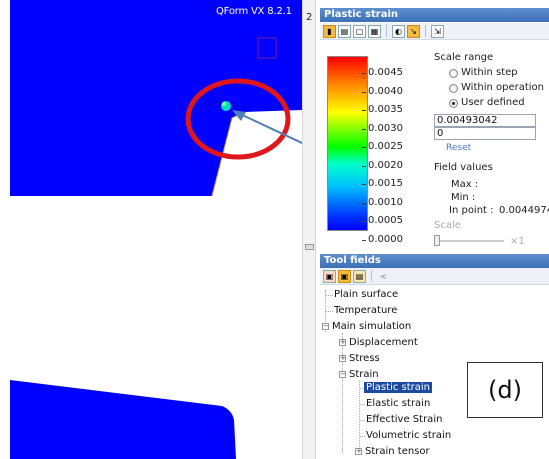 Image resolution: width=549 pixels, height=459 pixels. Describe the element at coordinates (464, 57) in the screenshot. I see `scale-range-label: Scale range` at that location.